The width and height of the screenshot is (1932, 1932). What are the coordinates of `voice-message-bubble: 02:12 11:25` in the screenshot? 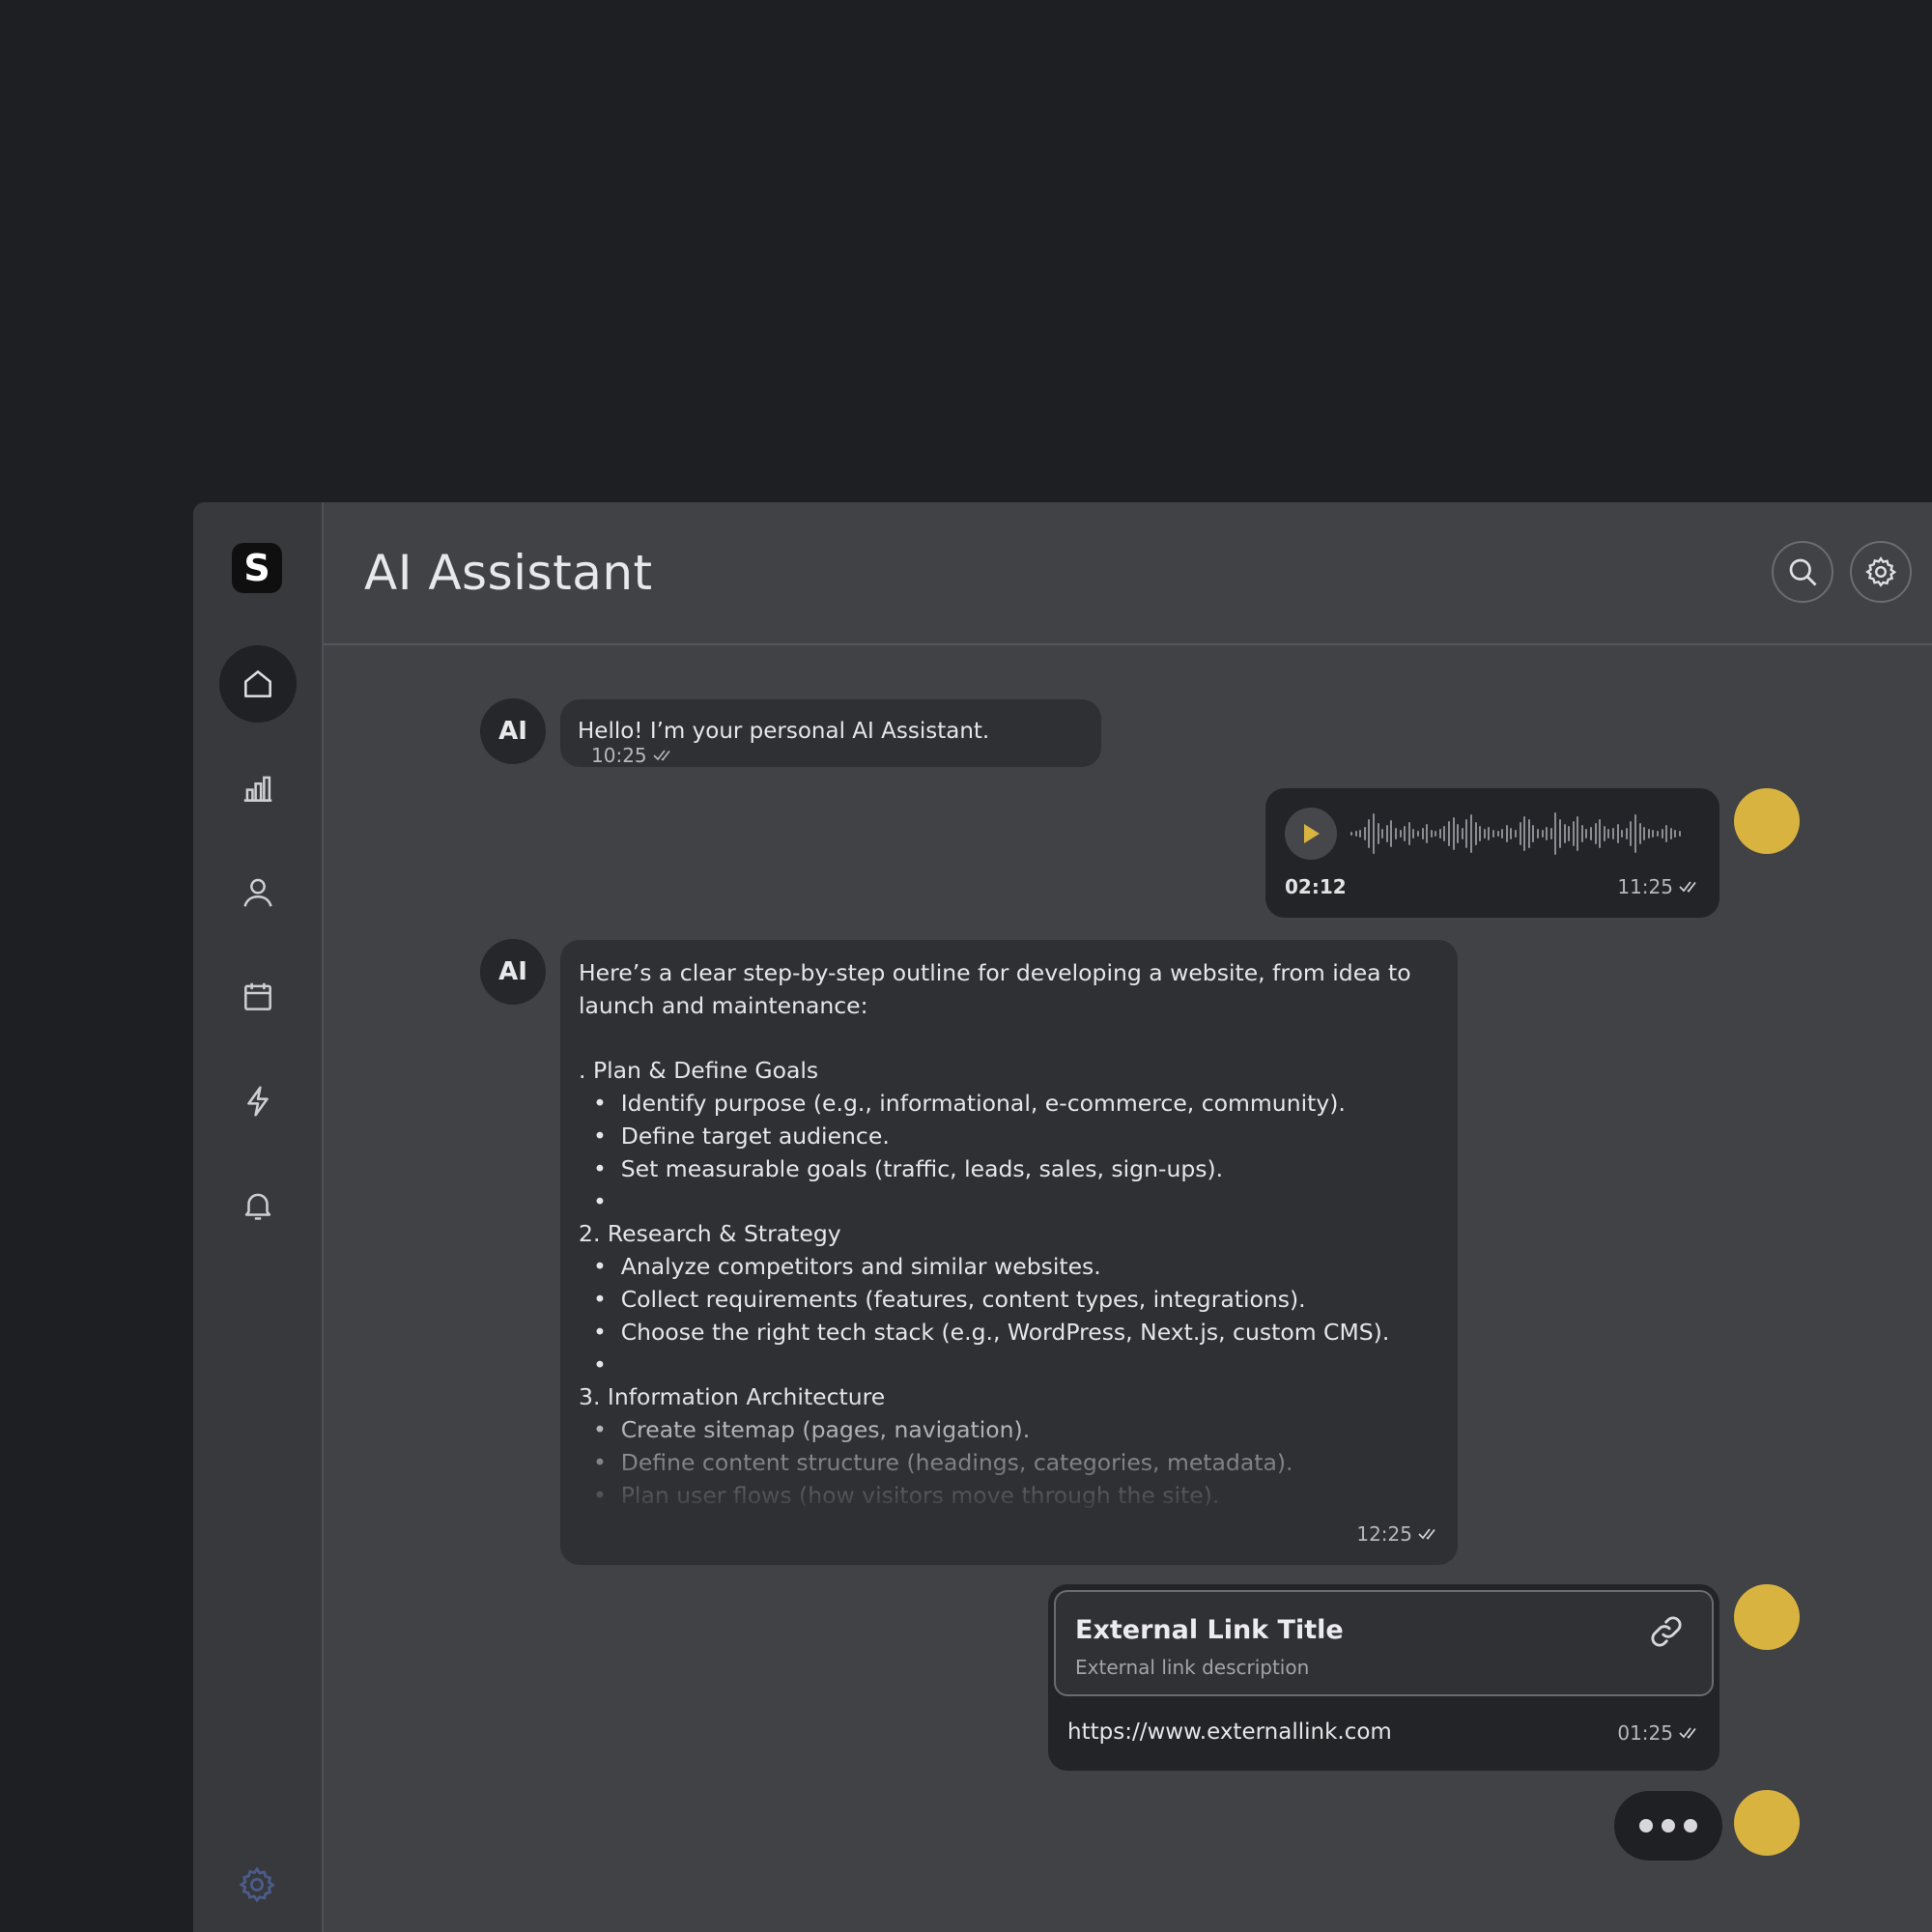 It's located at (1492, 853).